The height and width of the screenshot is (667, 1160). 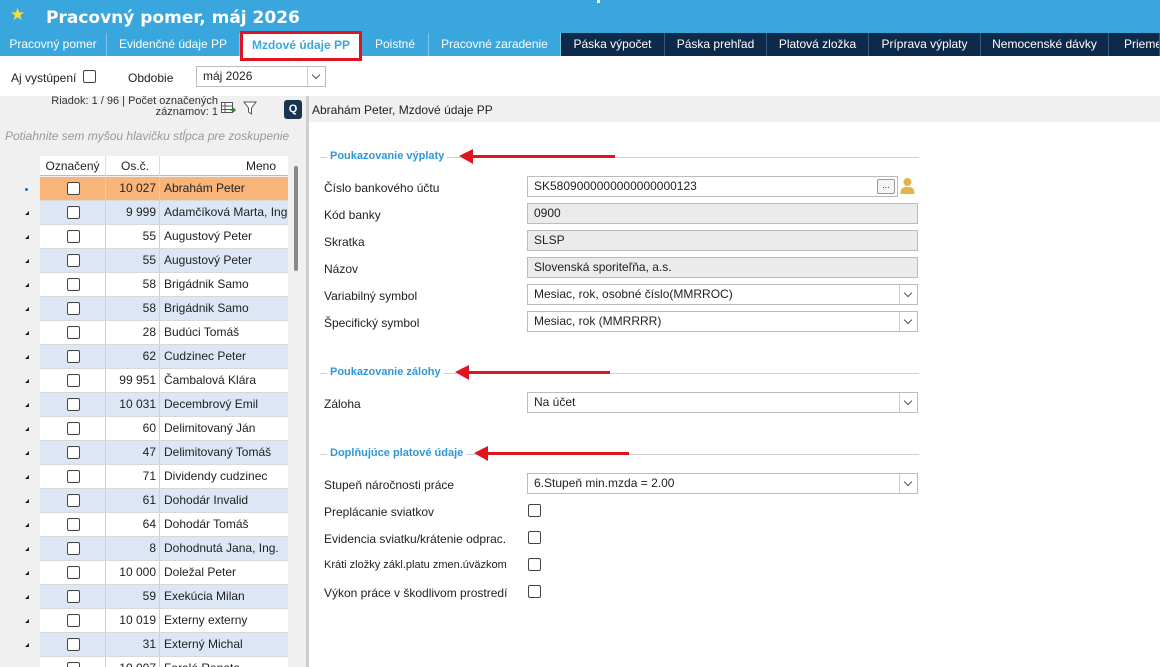 I want to click on evidencia-checkbox, so click(x=534, y=537).